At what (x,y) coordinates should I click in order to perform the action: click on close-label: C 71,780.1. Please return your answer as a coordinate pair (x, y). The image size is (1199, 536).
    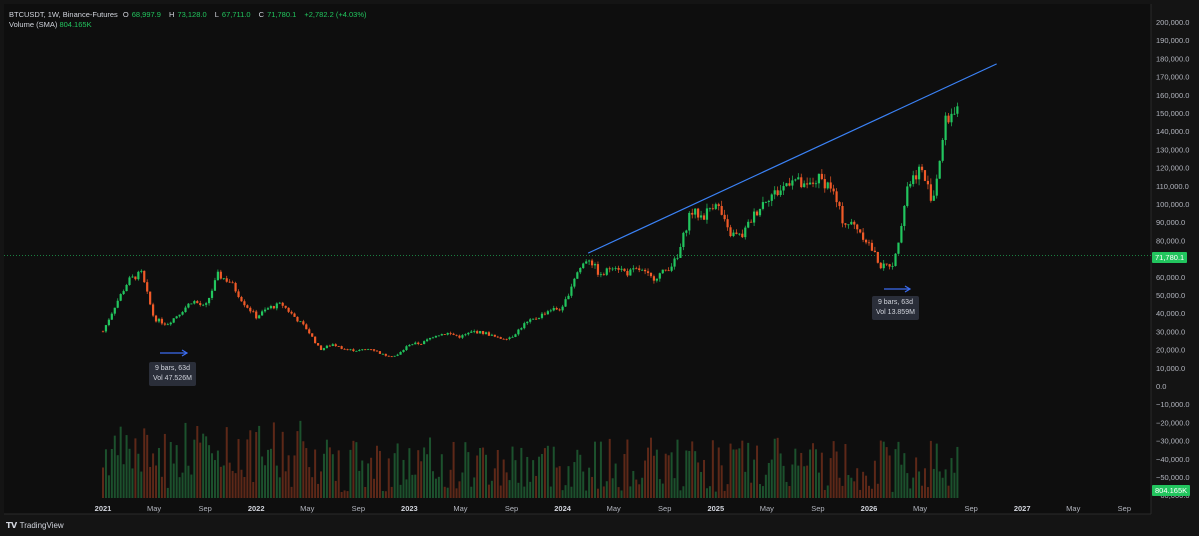
    Looking at the image, I should click on (277, 14).